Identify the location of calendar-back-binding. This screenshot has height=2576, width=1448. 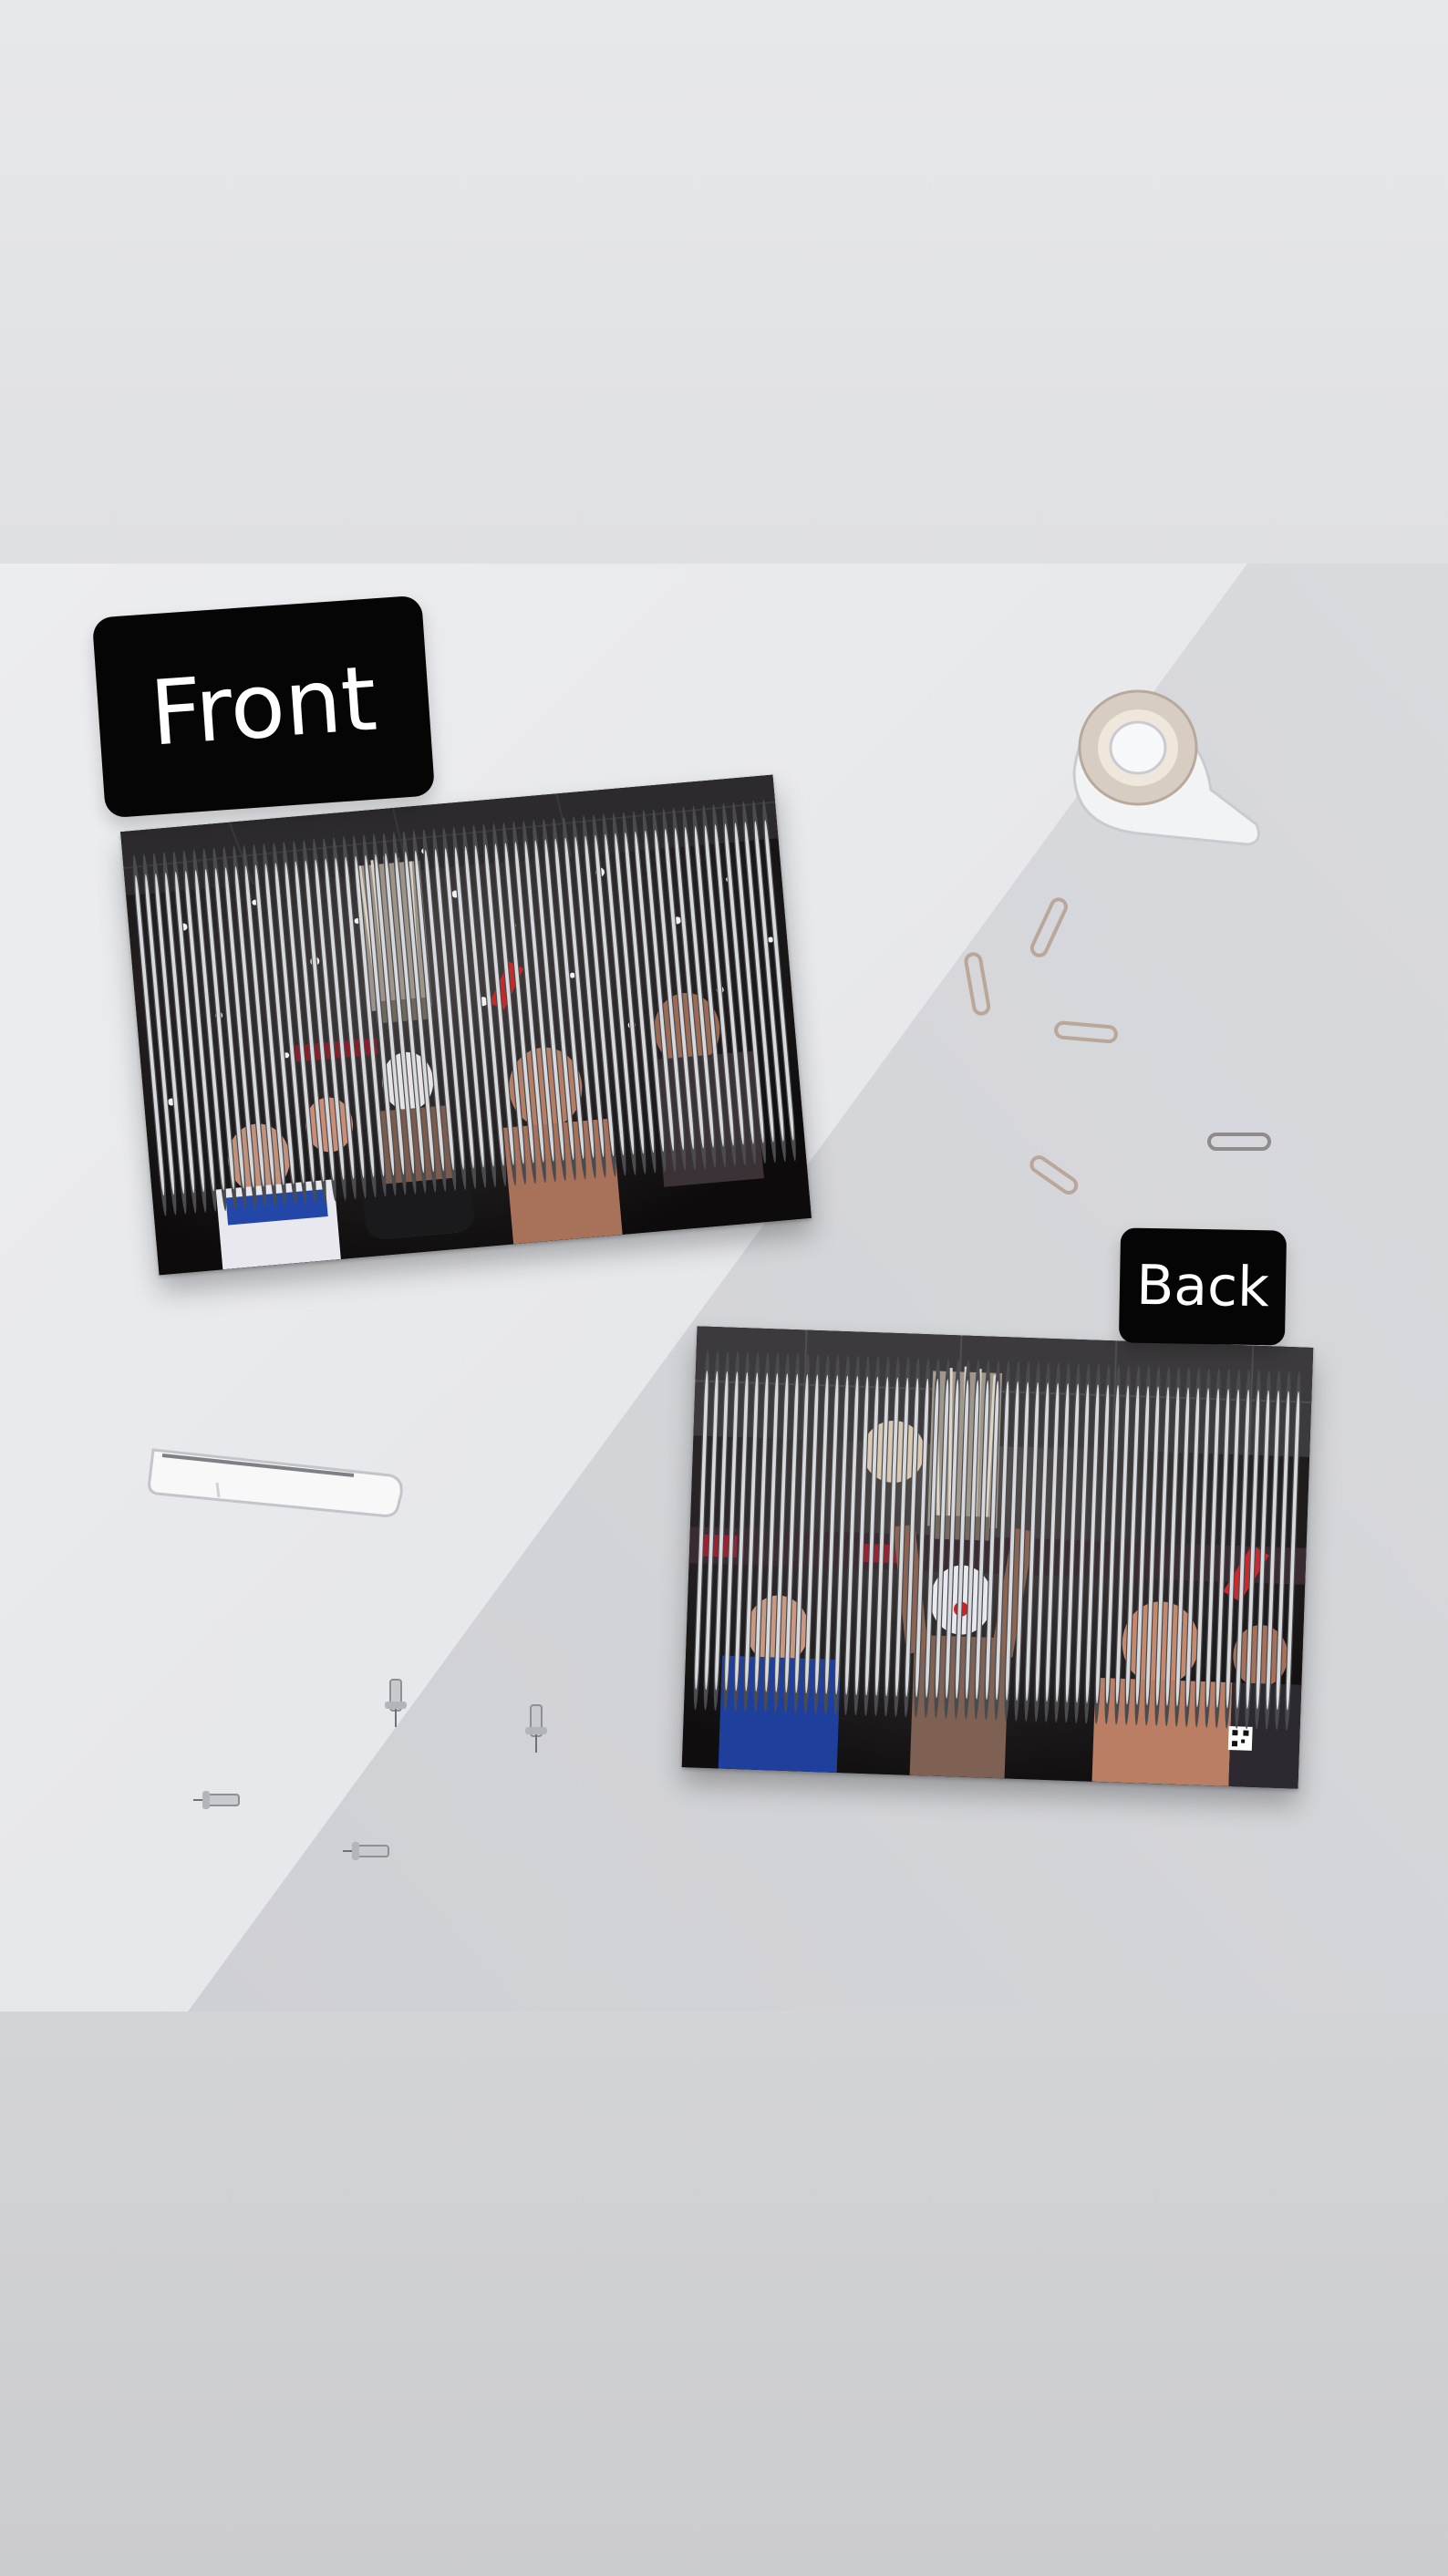
(997, 1540).